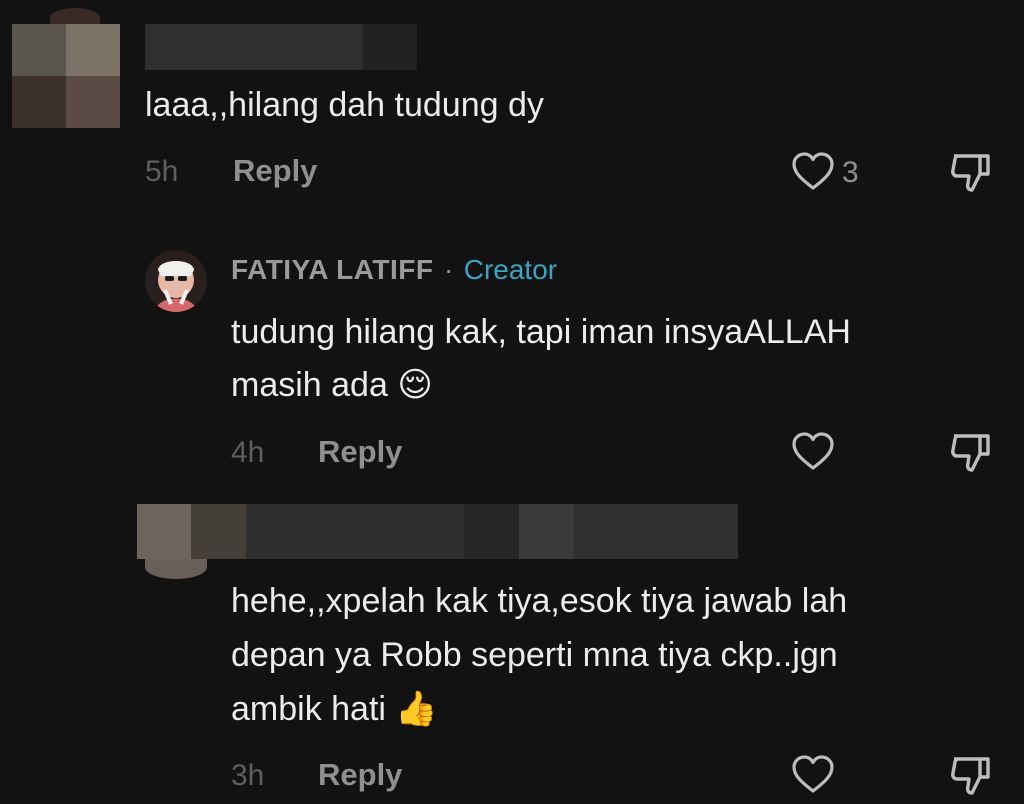 The width and height of the screenshot is (1024, 804). What do you see at coordinates (162, 171) in the screenshot?
I see `comment-timestamp: 5h` at bounding box center [162, 171].